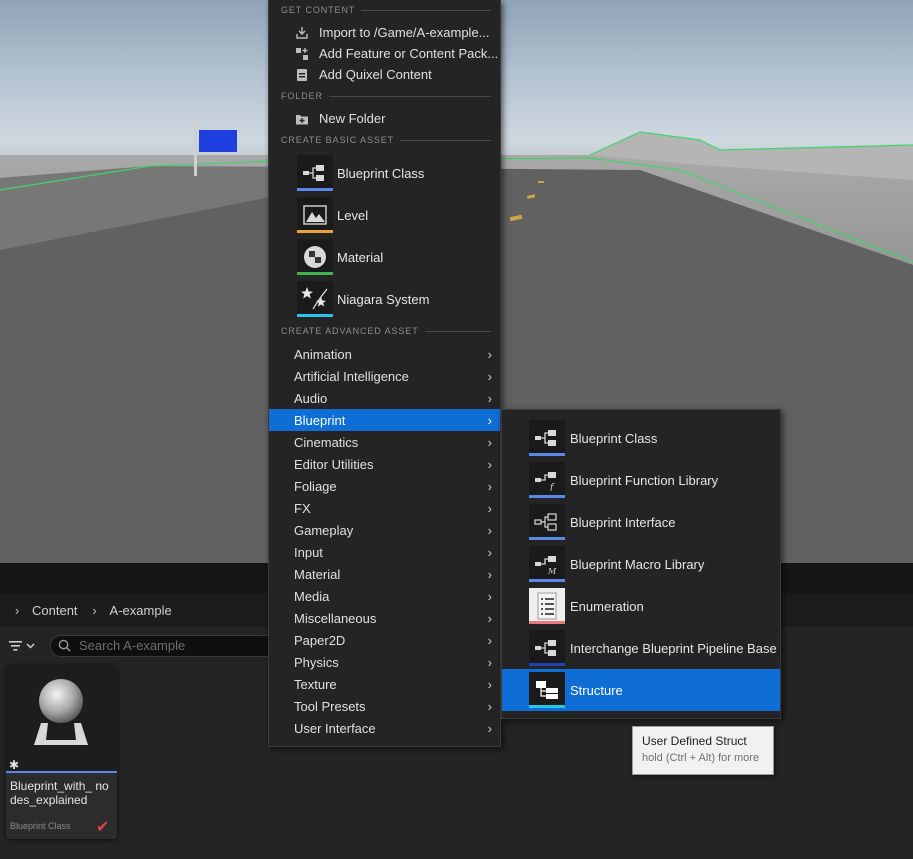 The image size is (913, 859). I want to click on category-editor-utilities: Editor Utilities ›, so click(384, 464).